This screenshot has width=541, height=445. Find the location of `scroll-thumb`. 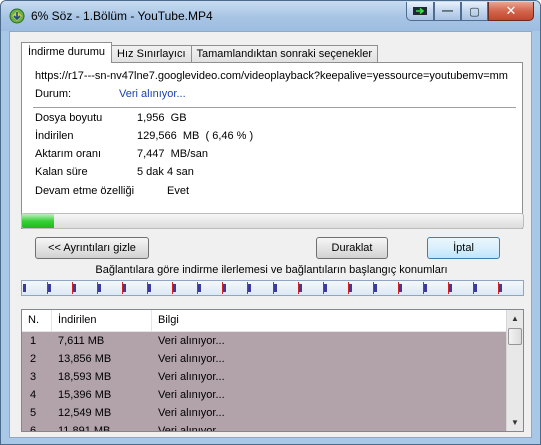

scroll-thumb is located at coordinates (515, 336).